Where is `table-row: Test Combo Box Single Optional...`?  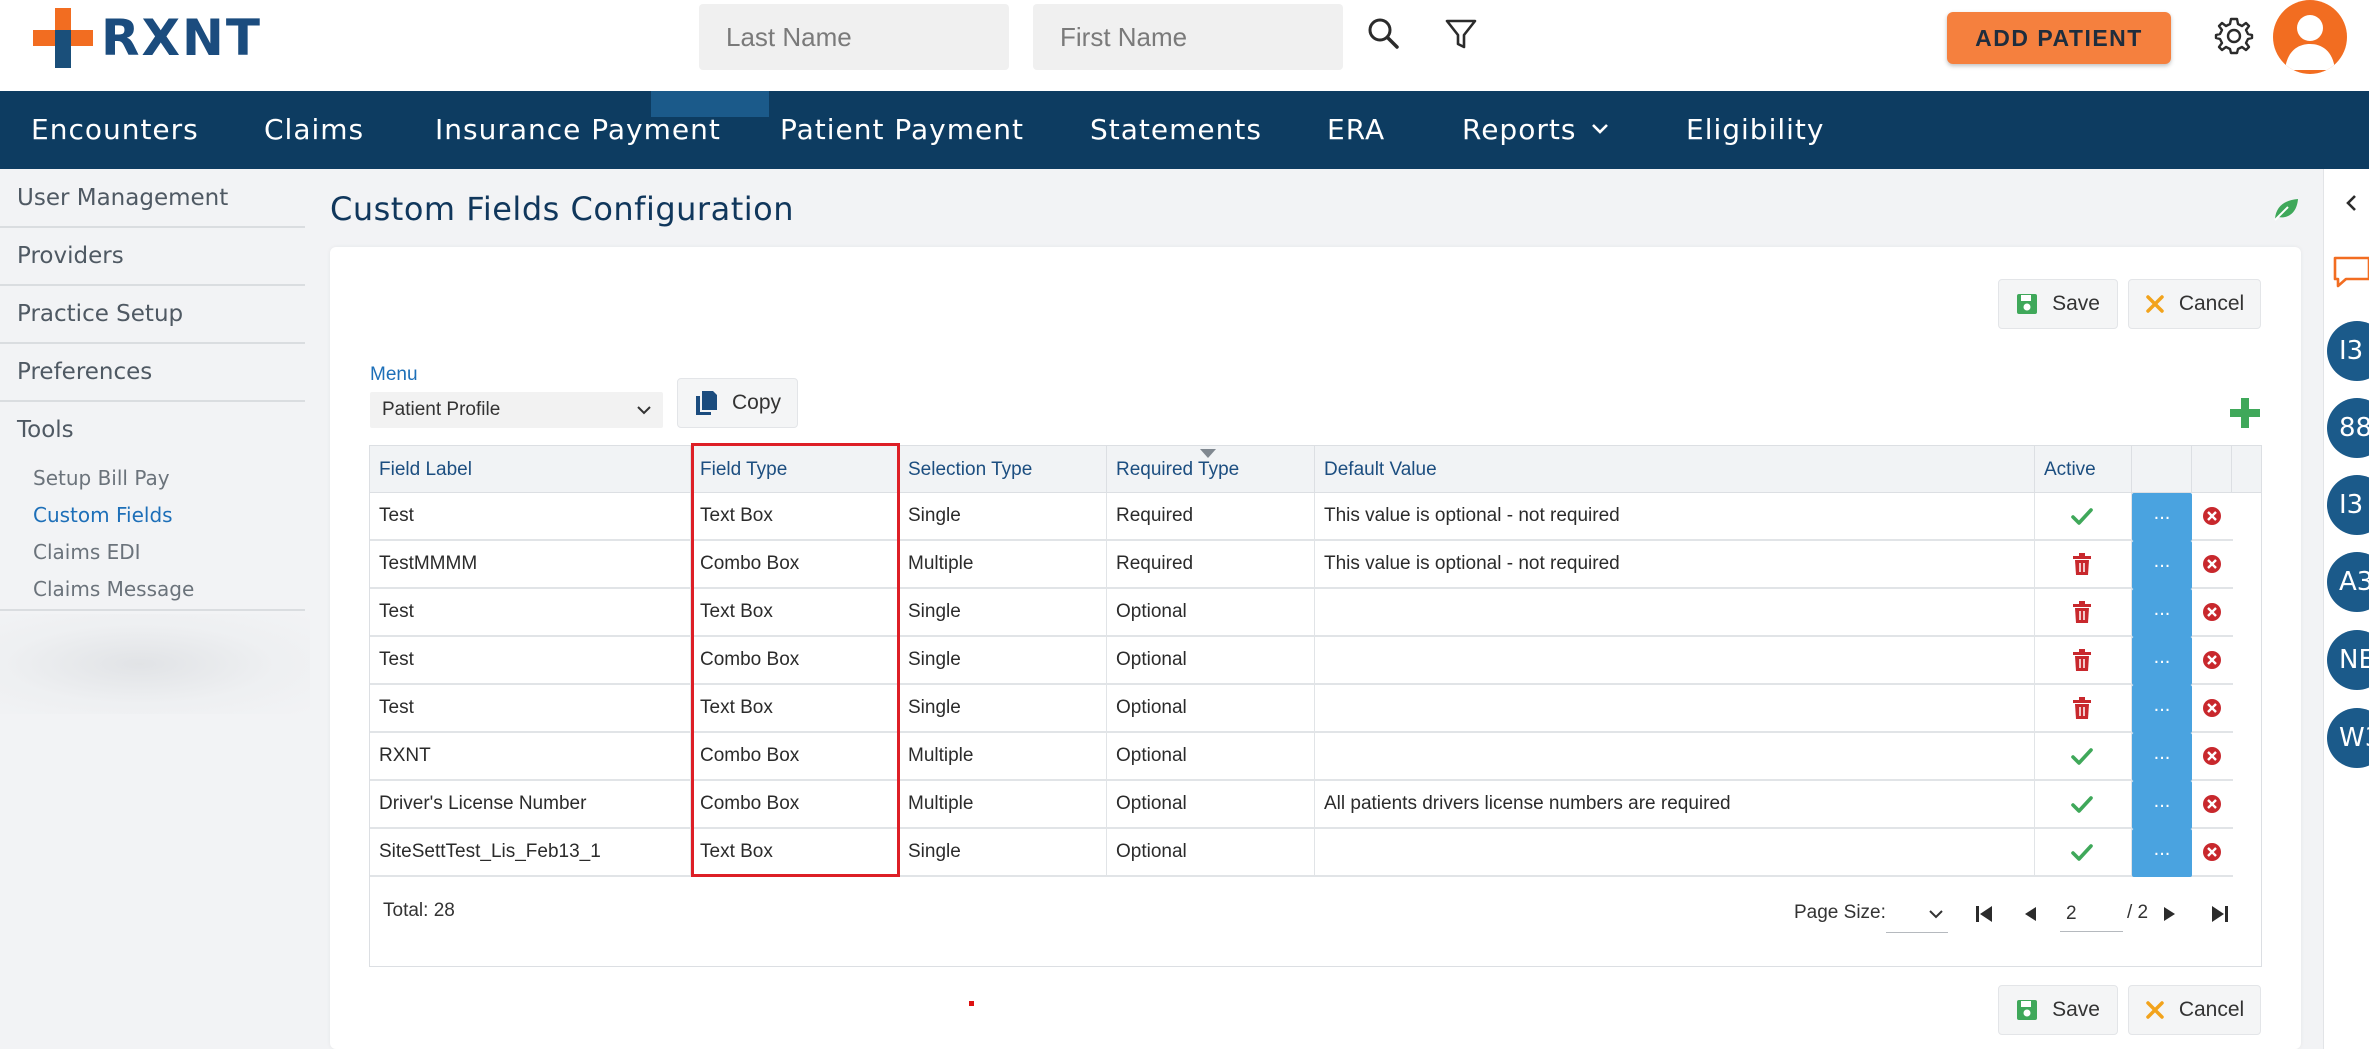
table-row: Test Combo Box Single Optional... is located at coordinates (1301, 661).